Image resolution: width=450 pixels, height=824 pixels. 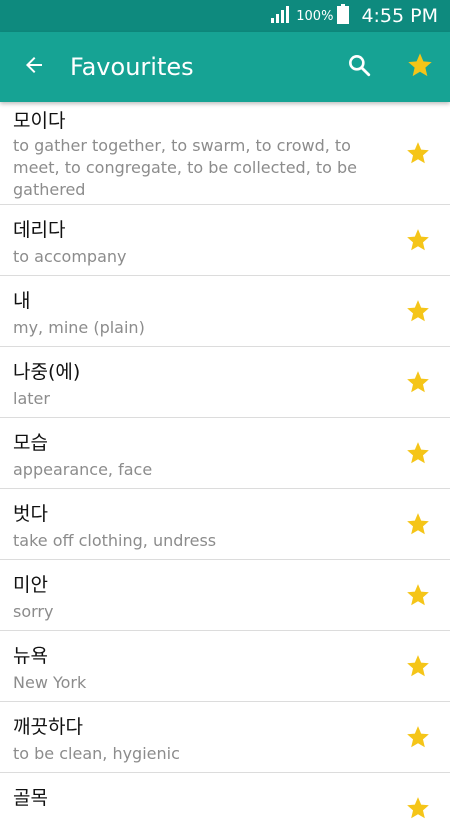 I want to click on meaning-text: my, mine (plain), so click(x=79, y=327).